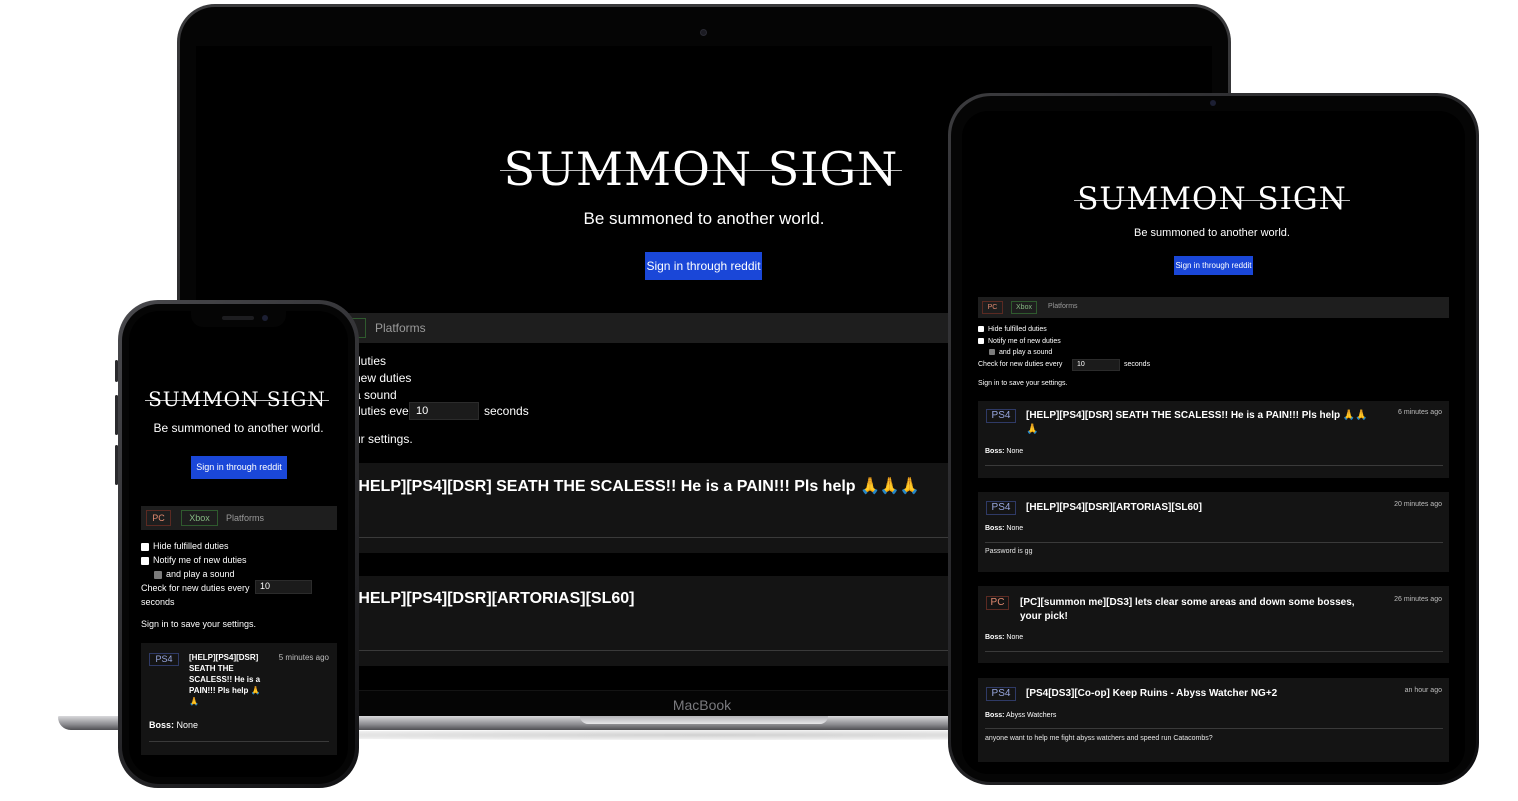 The width and height of the screenshot is (1518, 801). I want to click on duty-time: 26 minutes ago, so click(1418, 599).